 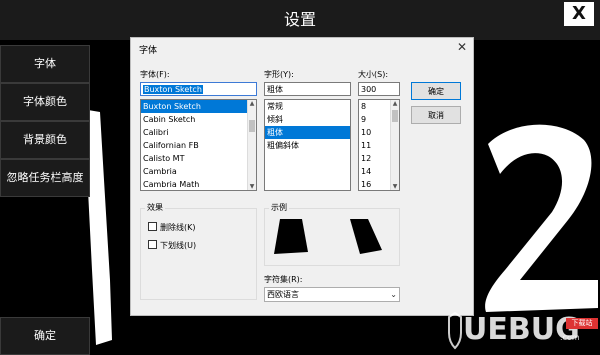 I want to click on font-label: 字体(F):, so click(x=155, y=74).